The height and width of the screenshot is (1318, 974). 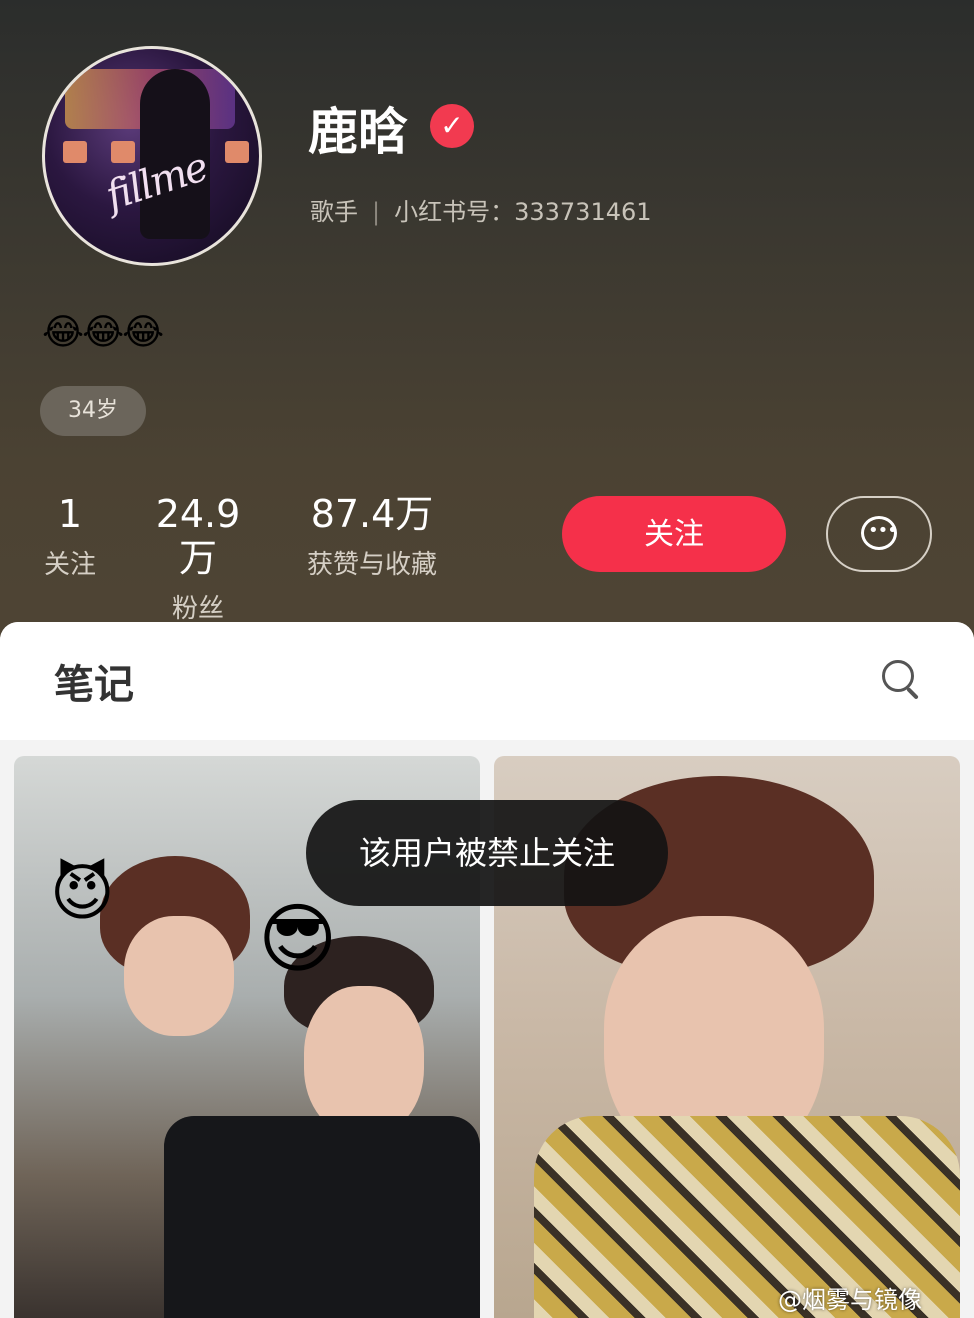 What do you see at coordinates (298, 938) in the screenshot?
I see `sunglasses-emoji-icon: 😎` at bounding box center [298, 938].